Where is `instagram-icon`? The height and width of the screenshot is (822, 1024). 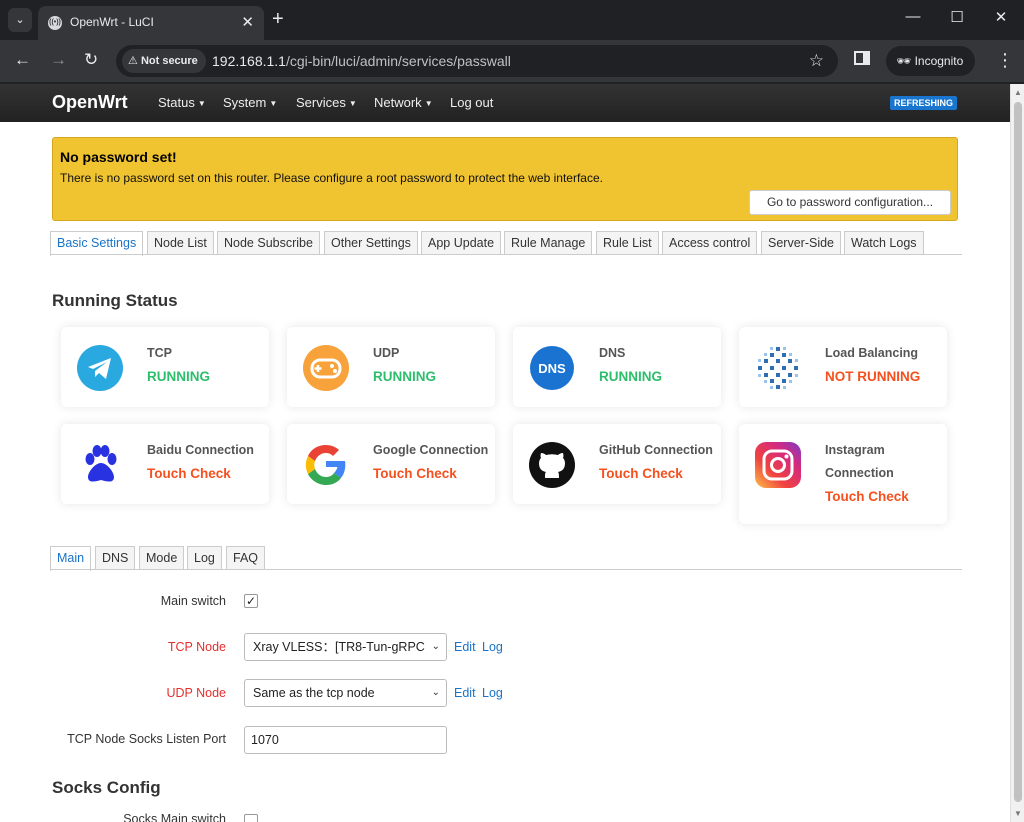
instagram-icon is located at coordinates (778, 465).